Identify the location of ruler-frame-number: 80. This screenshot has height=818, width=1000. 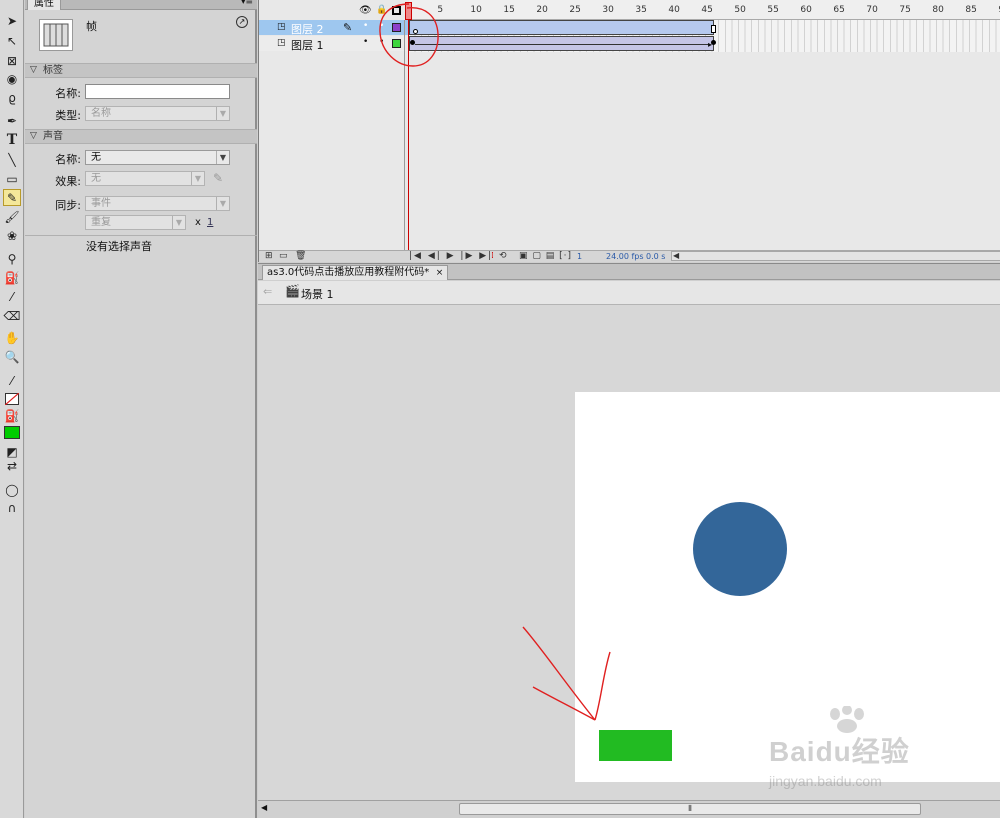
(938, 10).